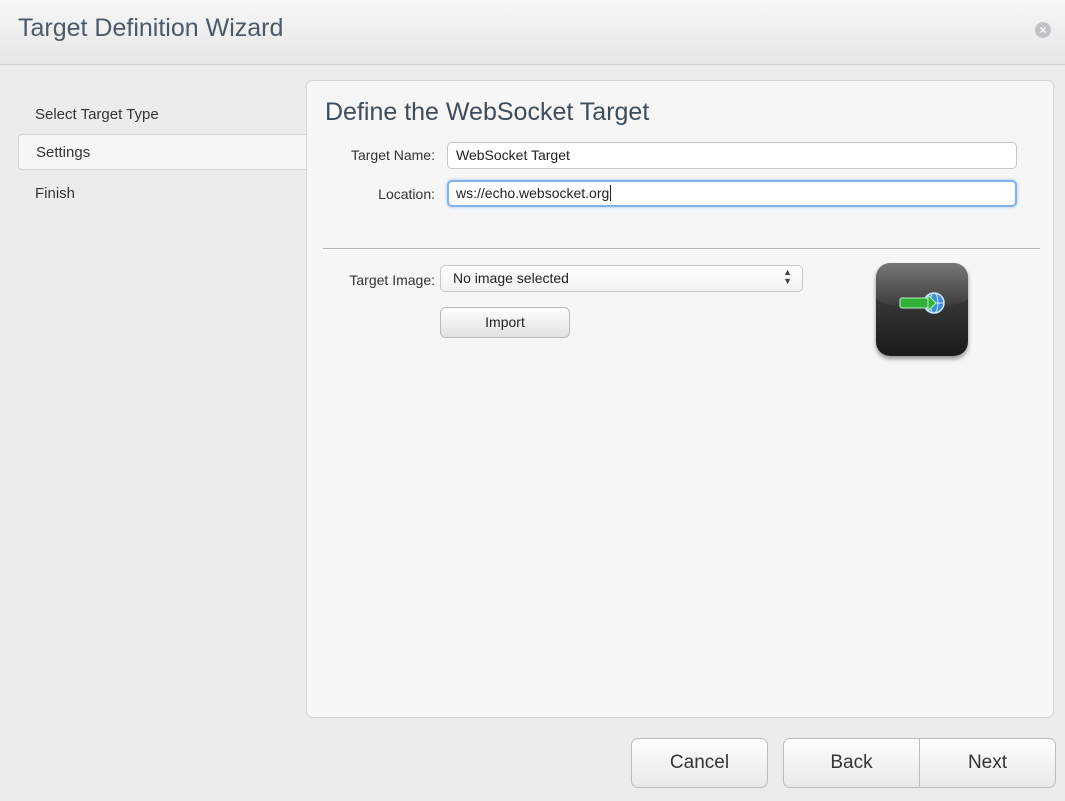 The height and width of the screenshot is (801, 1065). Describe the element at coordinates (533, 193) in the screenshot. I see `location-value: ws://echo.websocket.org` at that location.